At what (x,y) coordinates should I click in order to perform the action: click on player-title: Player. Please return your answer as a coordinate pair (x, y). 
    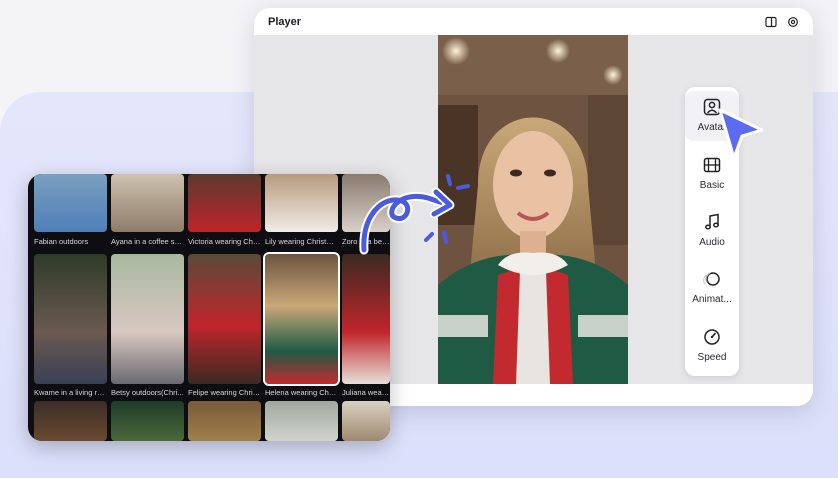
    Looking at the image, I should click on (285, 21).